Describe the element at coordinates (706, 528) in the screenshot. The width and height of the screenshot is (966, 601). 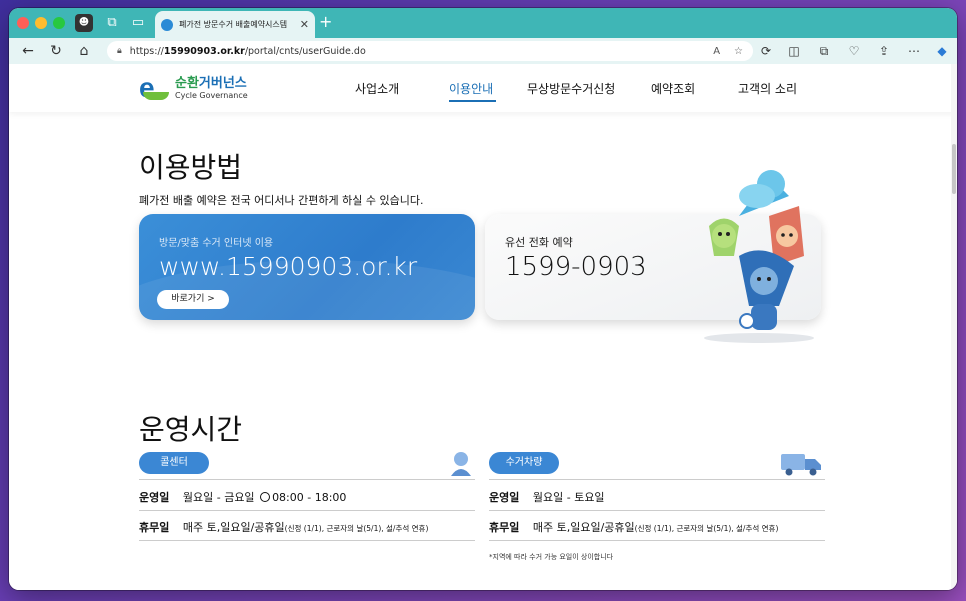
I see `truck-closed-note: (신정 (1/1), 근로자의 날(5/1), 설/추석 연휴)` at that location.